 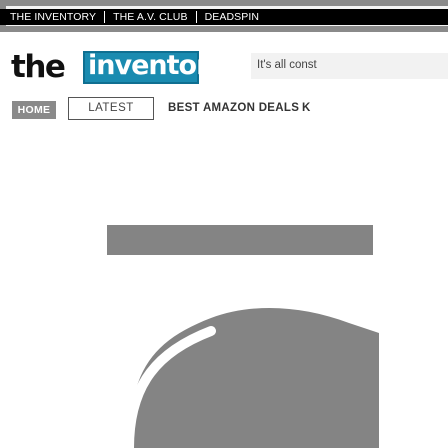 I want to click on tagline-box: It's all const, so click(x=349, y=66).